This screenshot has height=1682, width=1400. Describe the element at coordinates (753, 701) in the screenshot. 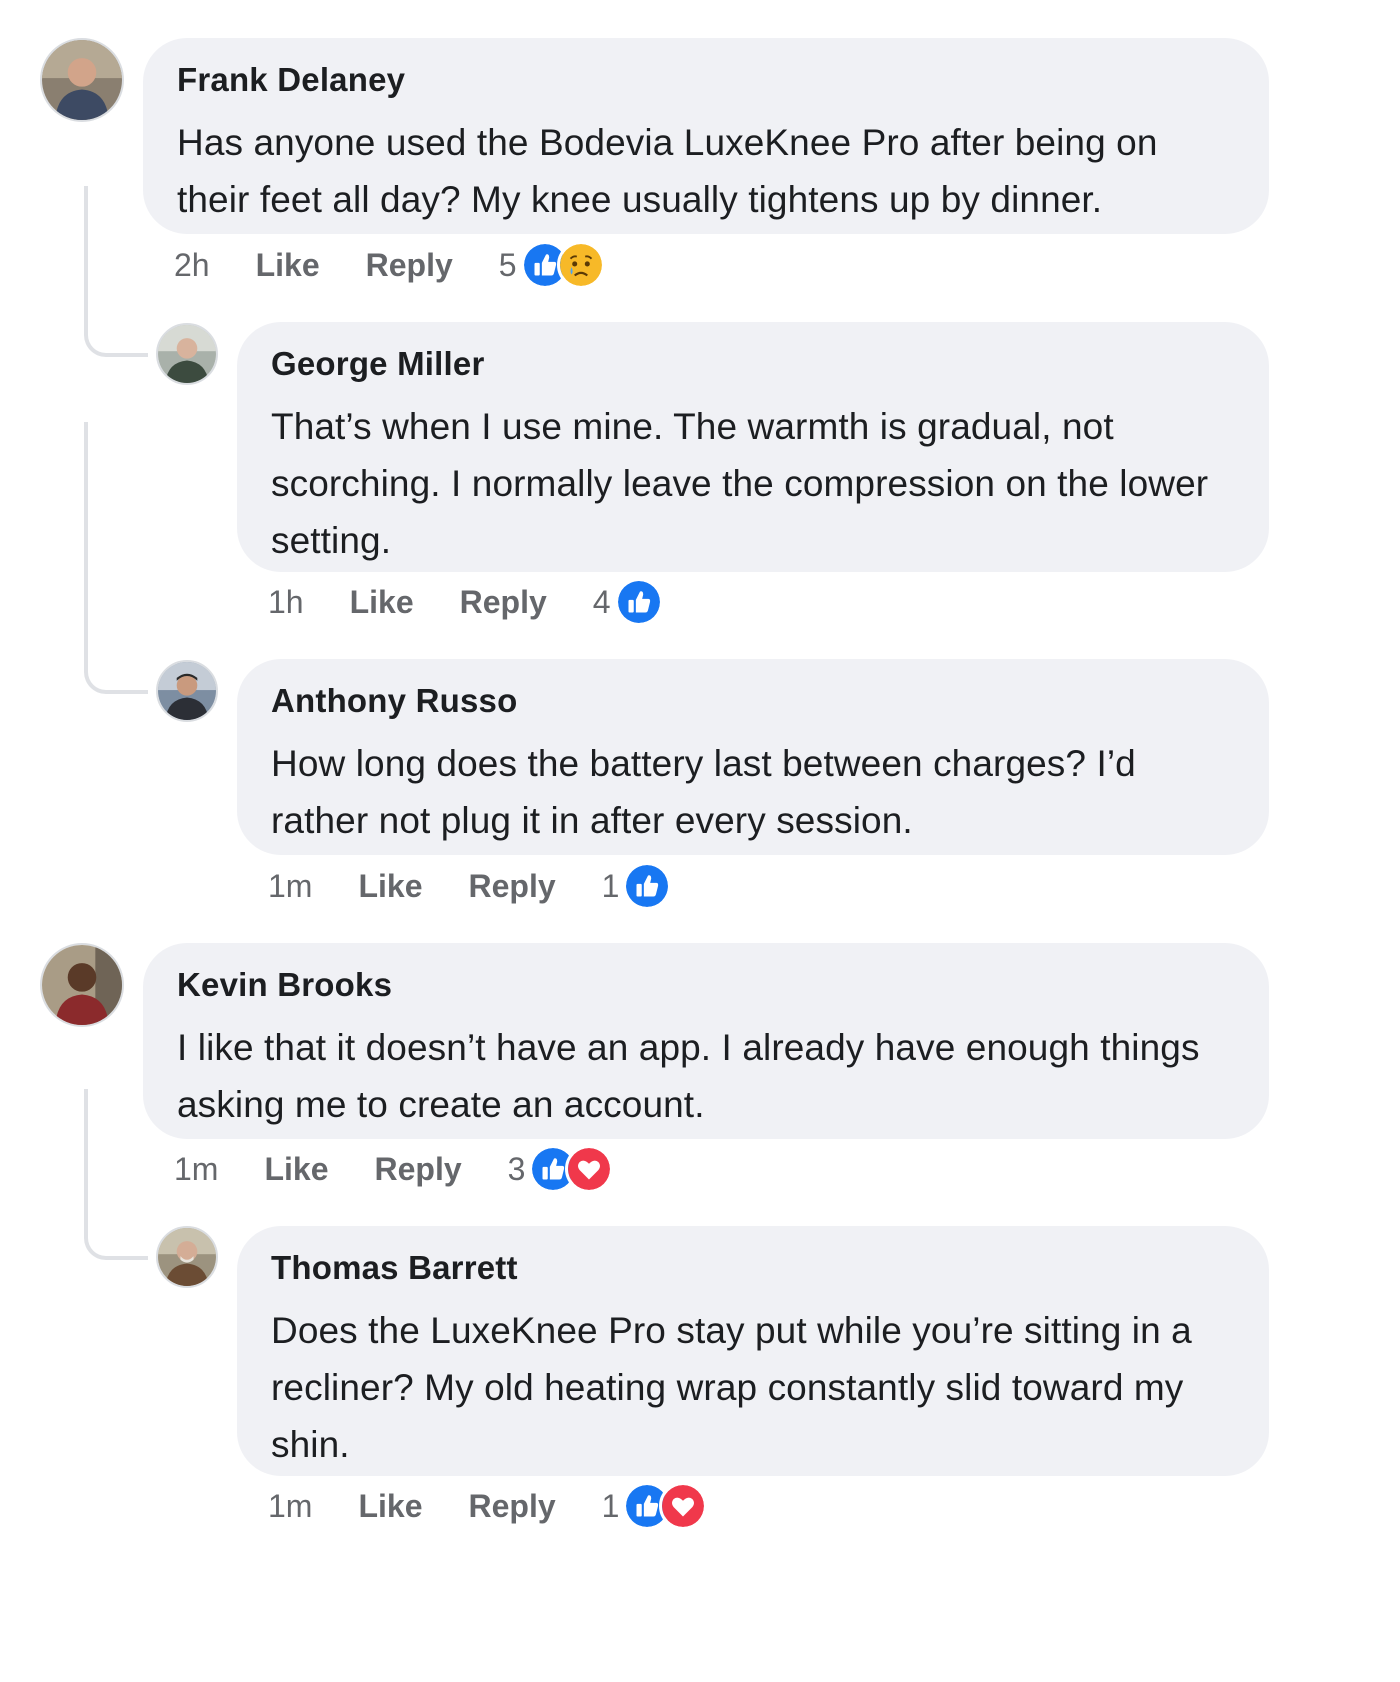

I see `comment-author: Anthony Russo` at that location.